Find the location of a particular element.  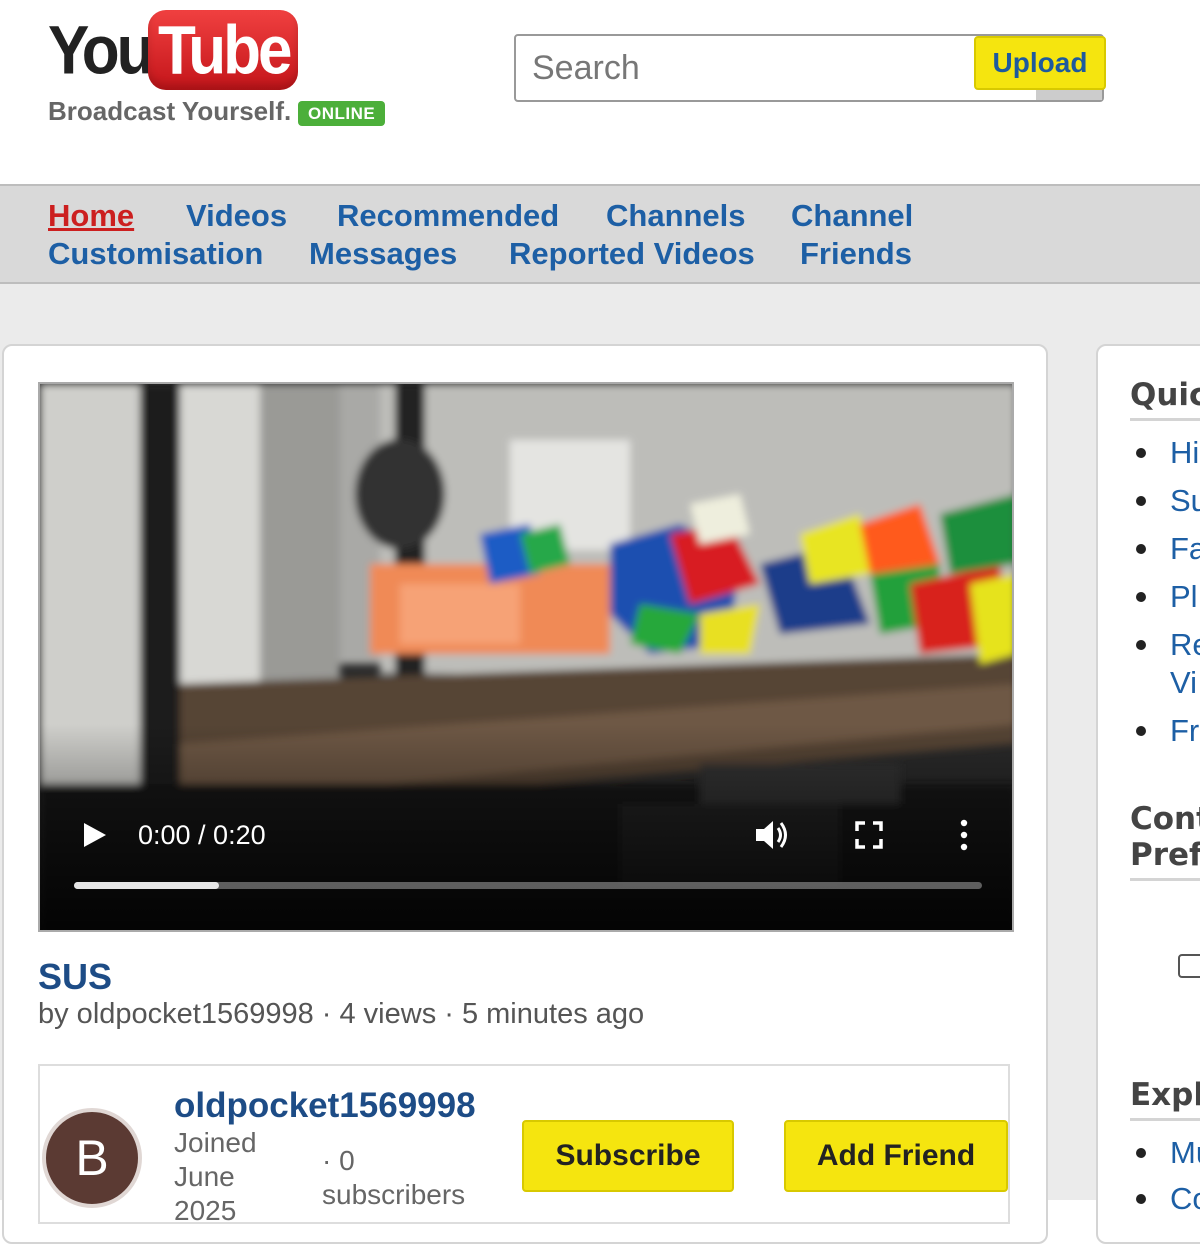

upload-button: Upload is located at coordinates (1040, 63).